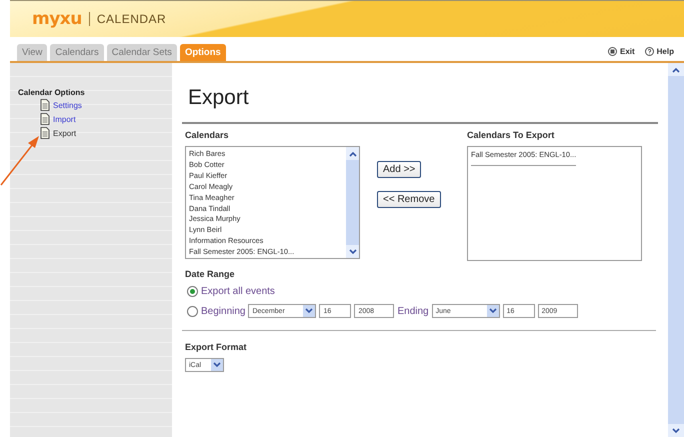  Describe the element at coordinates (649, 51) in the screenshot. I see `help-icon` at that location.